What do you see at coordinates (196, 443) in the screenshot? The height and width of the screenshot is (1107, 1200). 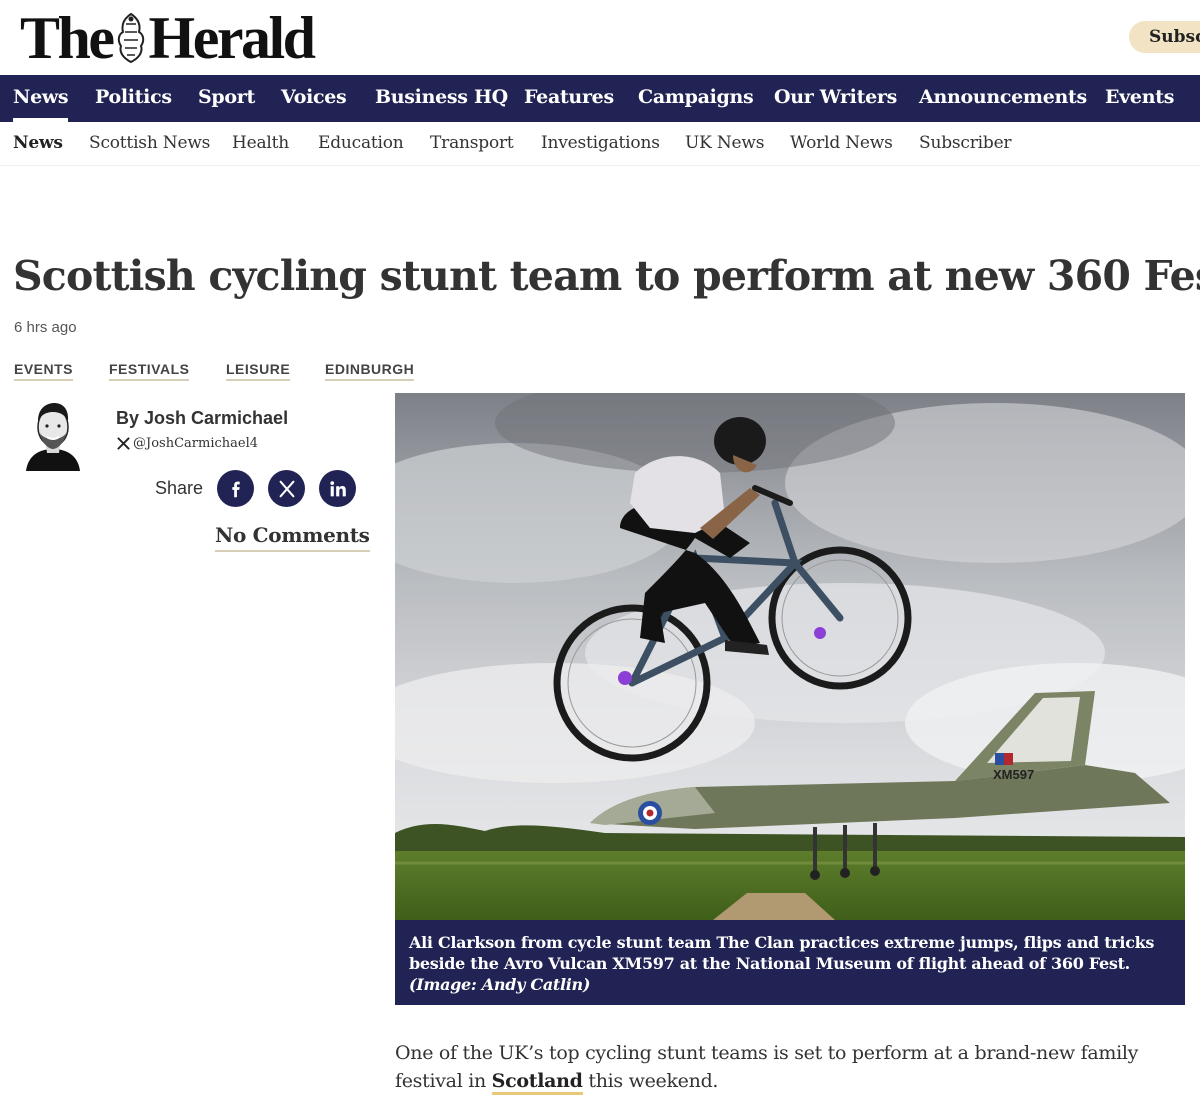 I see `author-handle-text: @JoshCarmichael4` at bounding box center [196, 443].